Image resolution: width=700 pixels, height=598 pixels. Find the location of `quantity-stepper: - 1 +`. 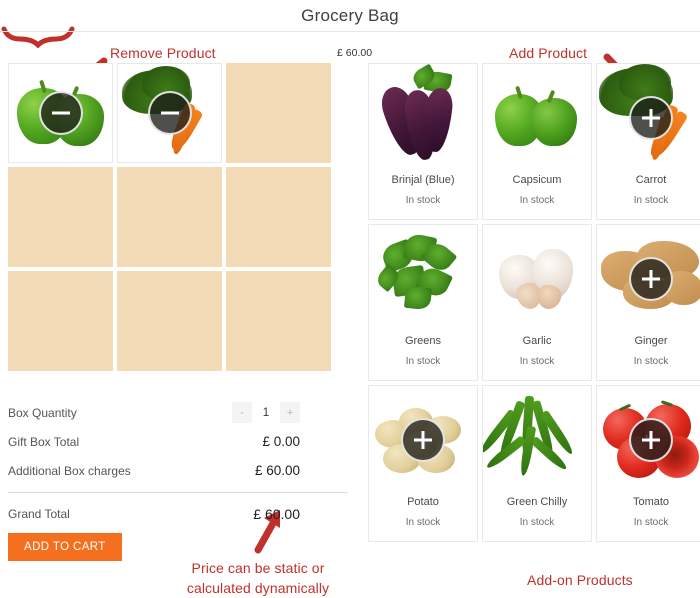

quantity-stepper: - 1 + is located at coordinates (266, 412).